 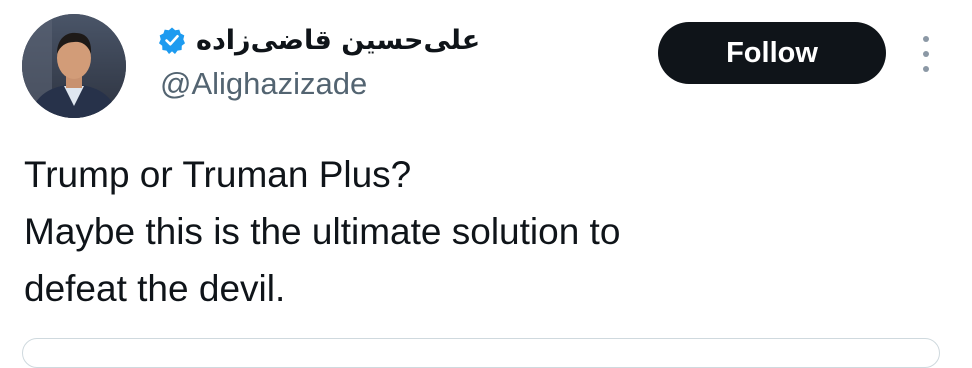 What do you see at coordinates (218, 174) in the screenshot?
I see `tweet-text-line: Trump or Truman Plus?` at bounding box center [218, 174].